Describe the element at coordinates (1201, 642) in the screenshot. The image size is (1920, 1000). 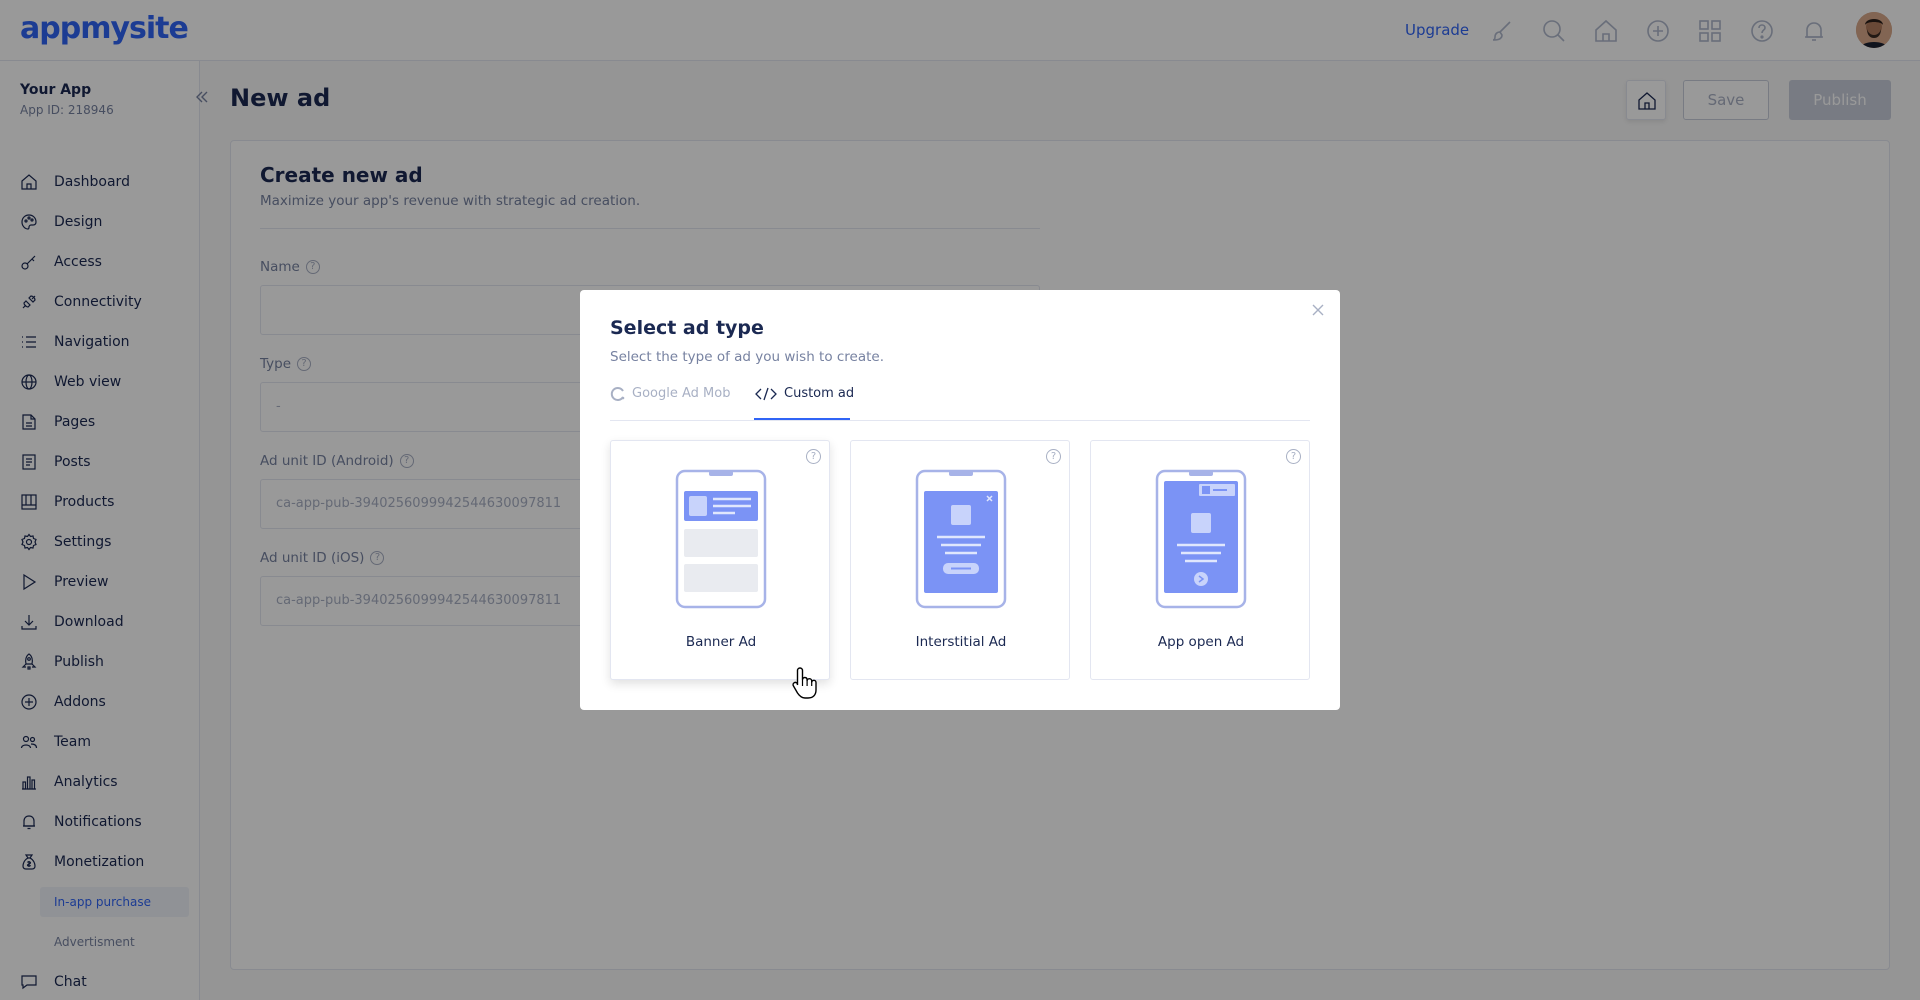
I see `ad-type-label: App open Ad` at that location.